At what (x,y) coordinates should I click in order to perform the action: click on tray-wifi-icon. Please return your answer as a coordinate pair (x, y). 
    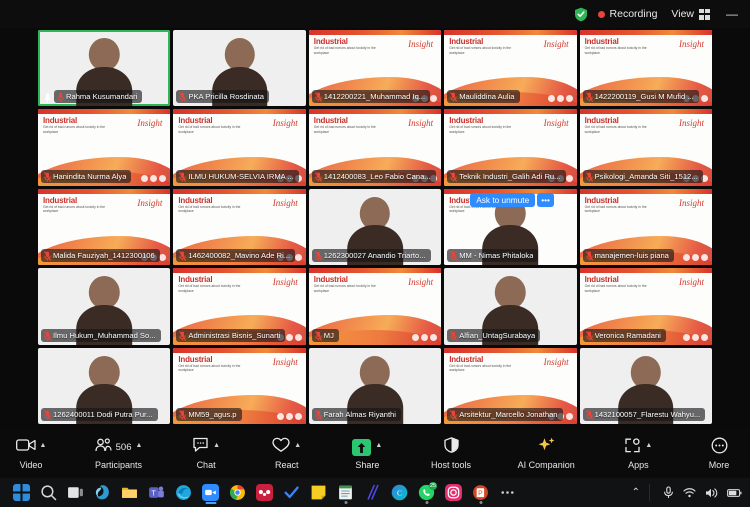
    Looking at the image, I should click on (689, 492).